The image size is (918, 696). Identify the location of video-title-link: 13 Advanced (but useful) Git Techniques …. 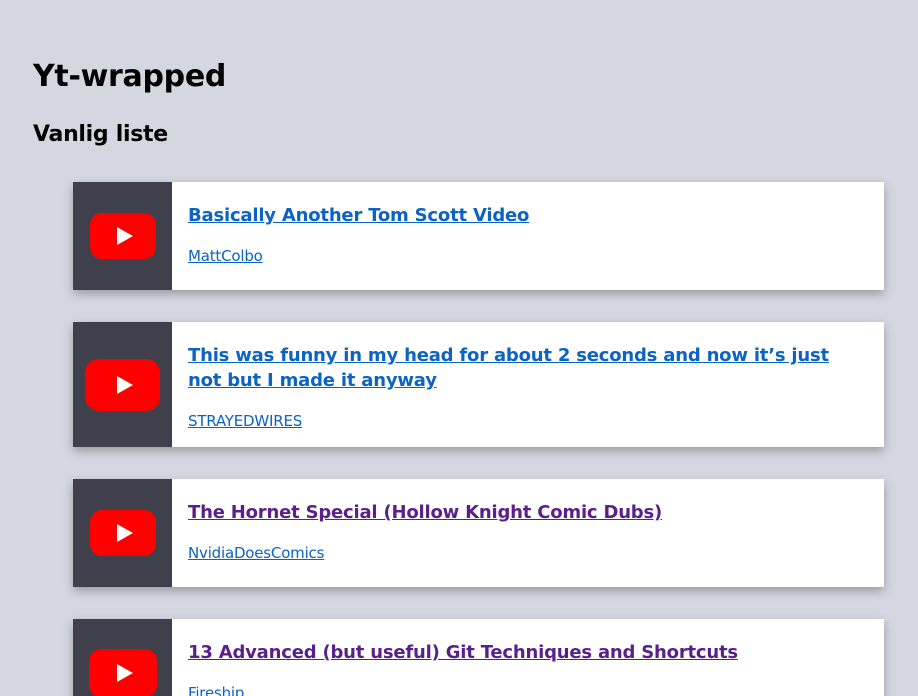
(516, 652).